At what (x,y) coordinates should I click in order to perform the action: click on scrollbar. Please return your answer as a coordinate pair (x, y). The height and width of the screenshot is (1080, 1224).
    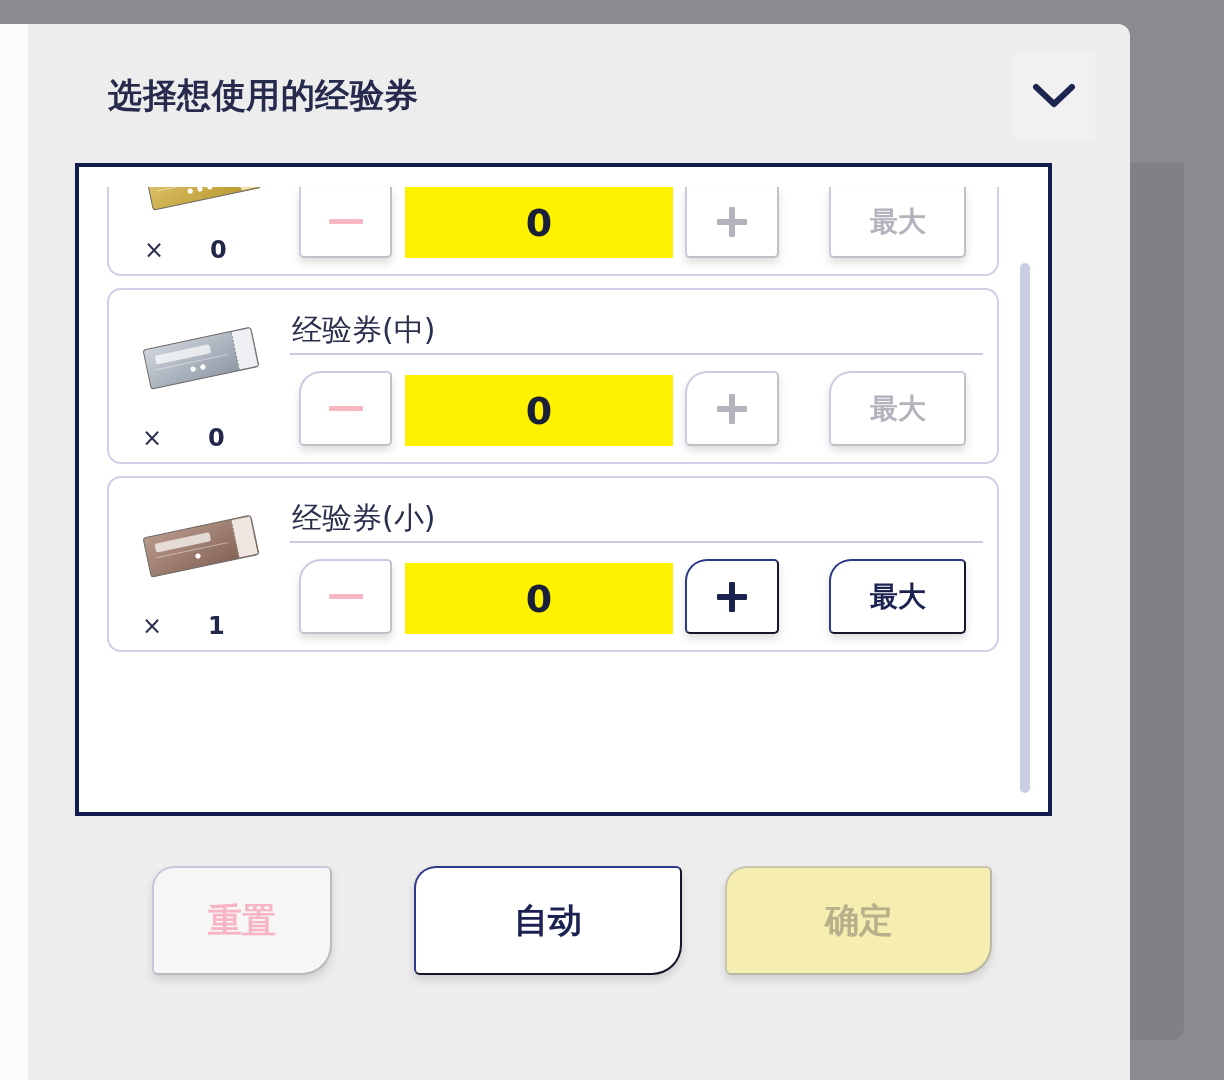
    Looking at the image, I should click on (1025, 528).